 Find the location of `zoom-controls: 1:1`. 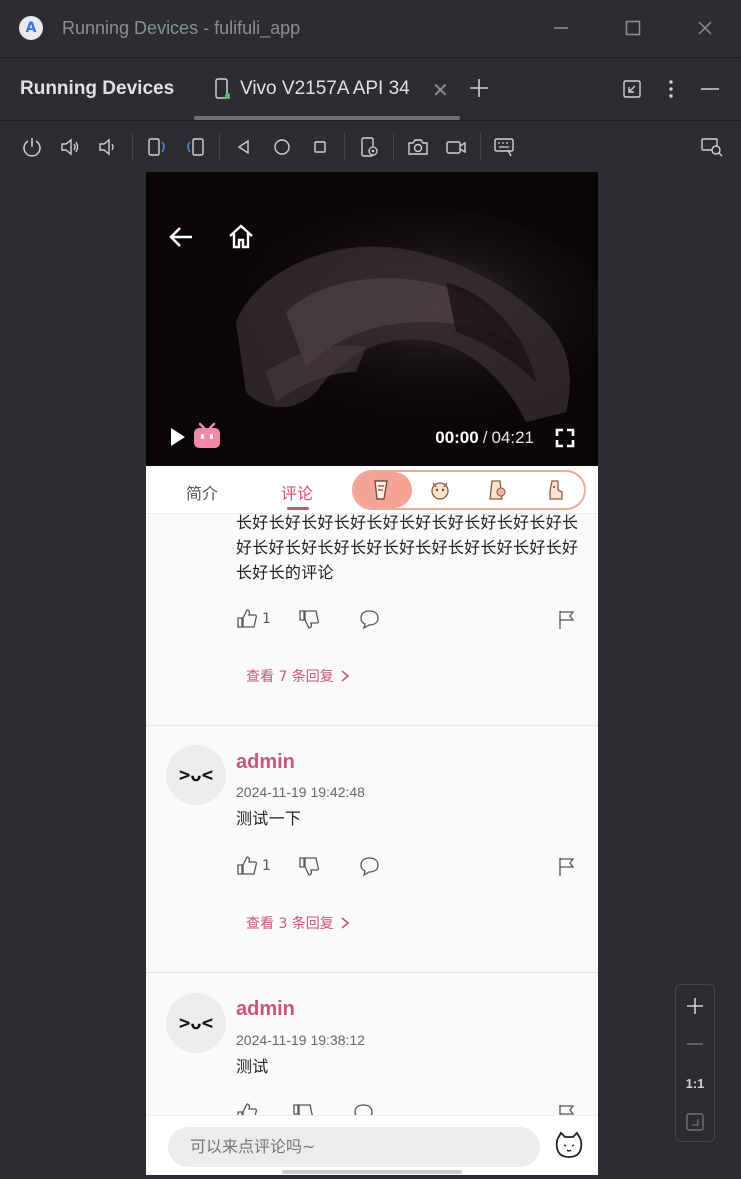

zoom-controls: 1:1 is located at coordinates (695, 1063).